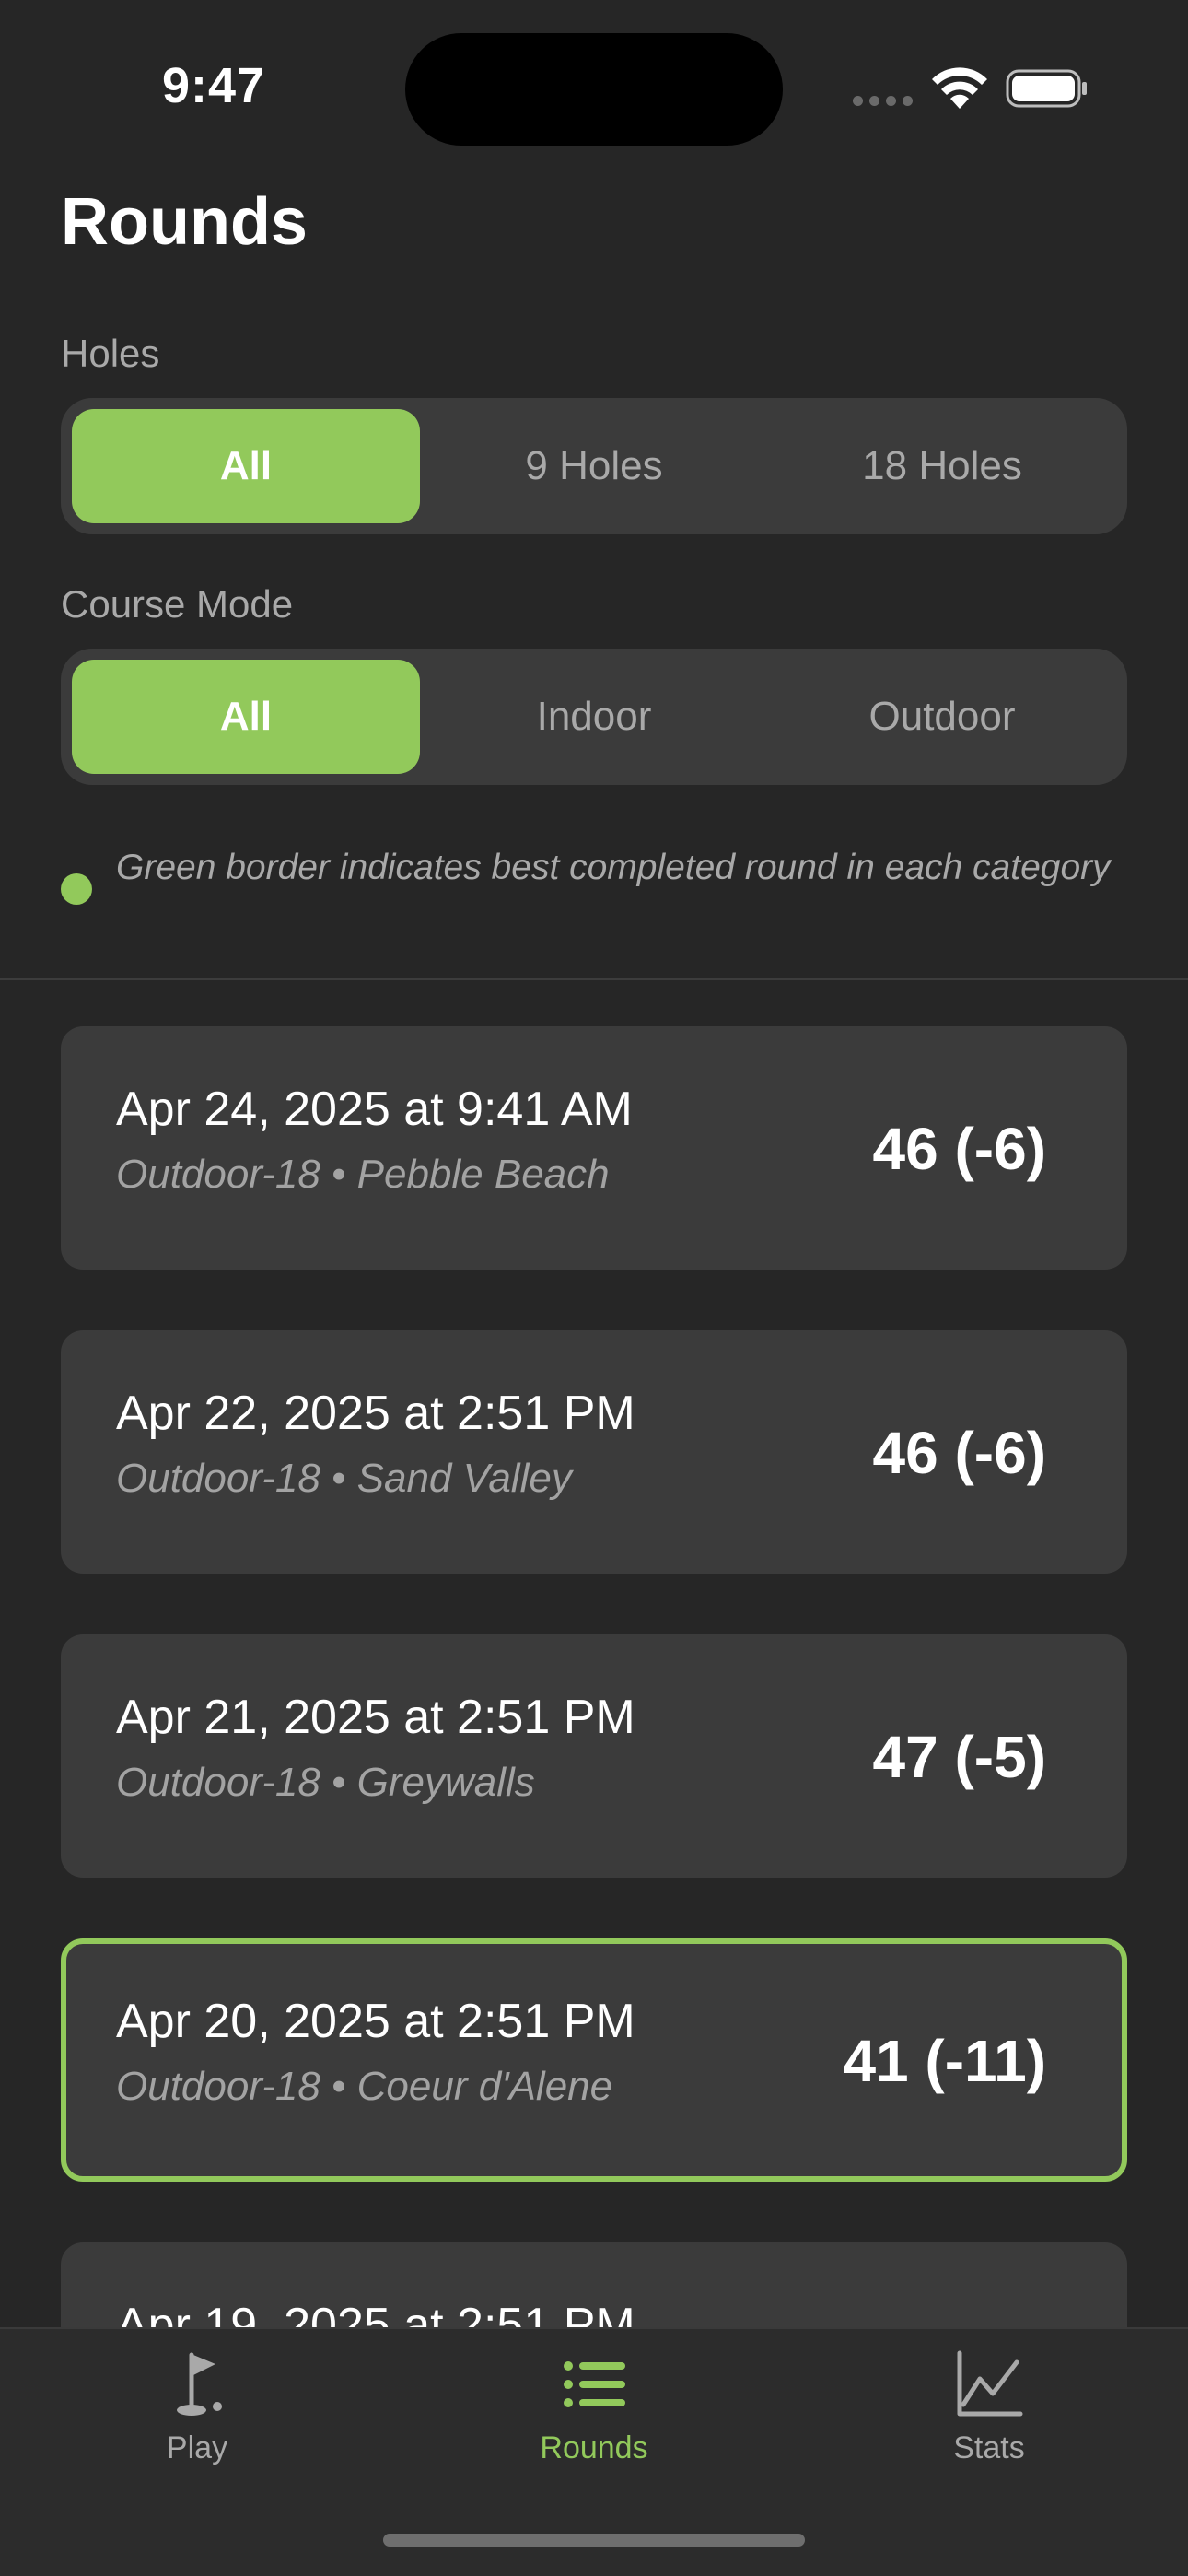 This screenshot has width=1188, height=2576. What do you see at coordinates (199, 2384) in the screenshot?
I see `golf-flag-icon` at bounding box center [199, 2384].